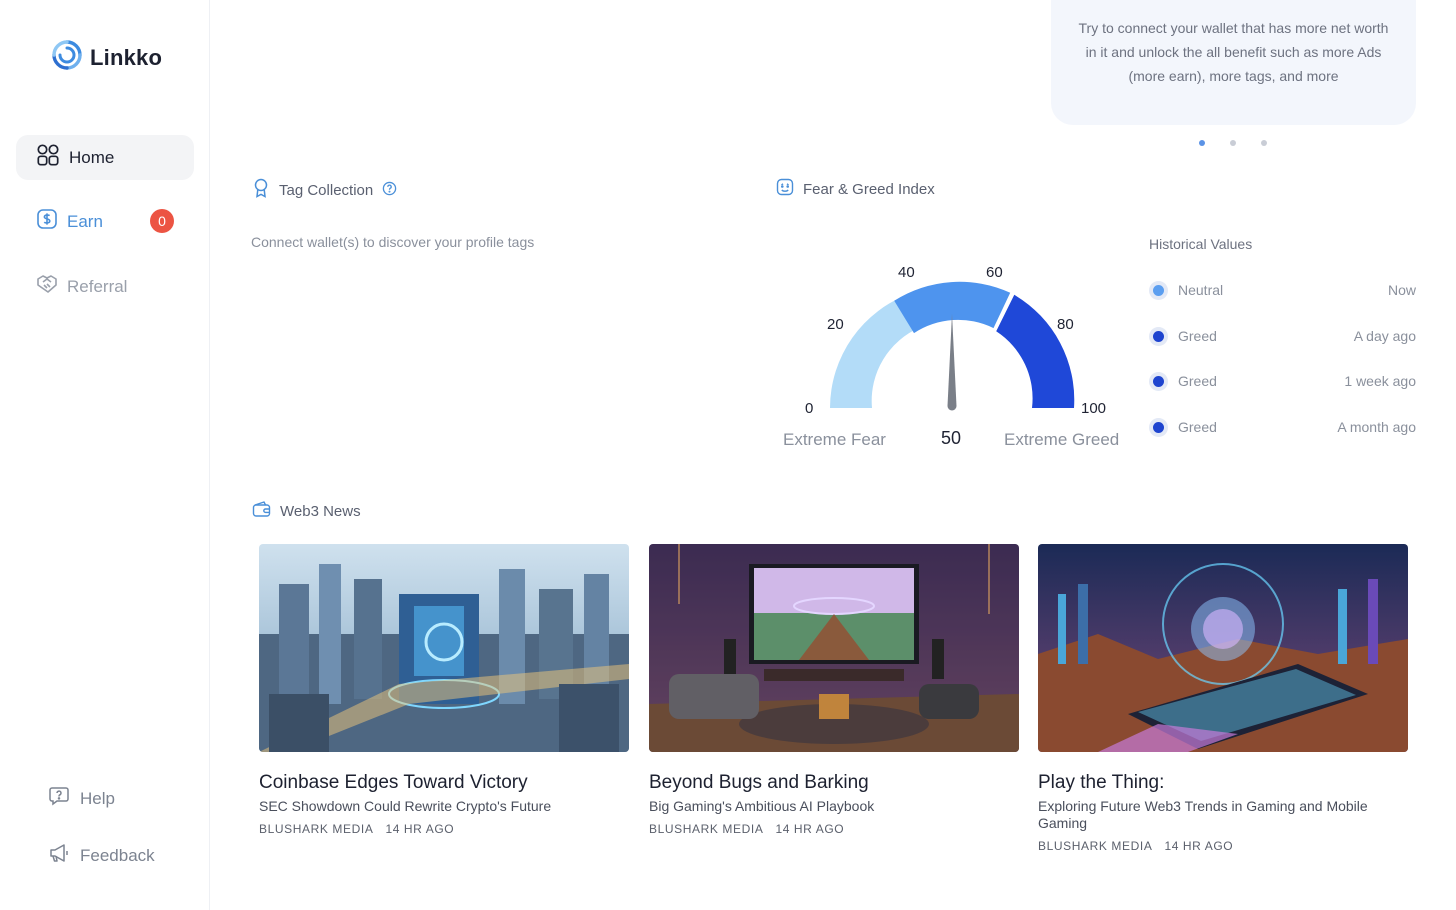  I want to click on megaphone-icon, so click(59, 855).